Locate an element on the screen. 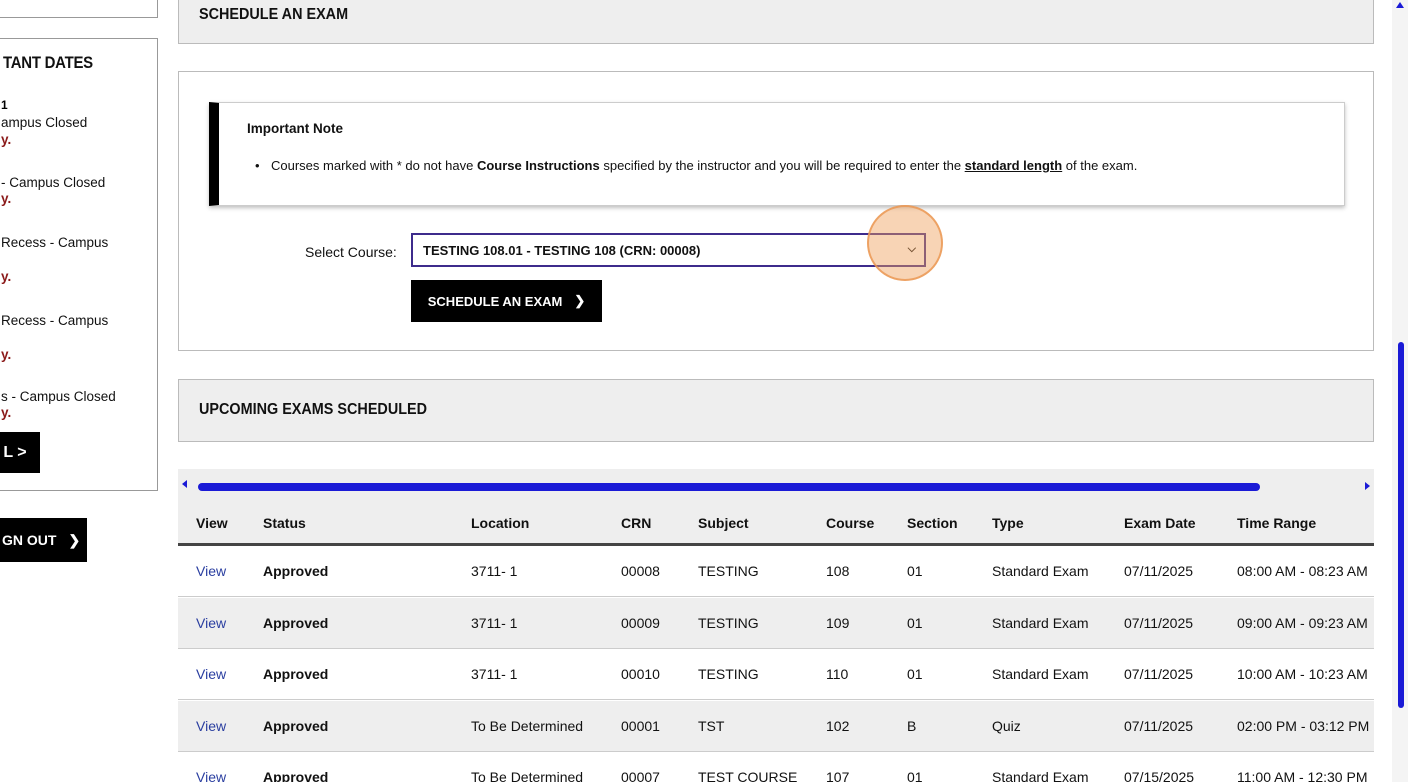  upcoming-exams-header: UPCOMING EXAMS SCHEDULED is located at coordinates (776, 410).